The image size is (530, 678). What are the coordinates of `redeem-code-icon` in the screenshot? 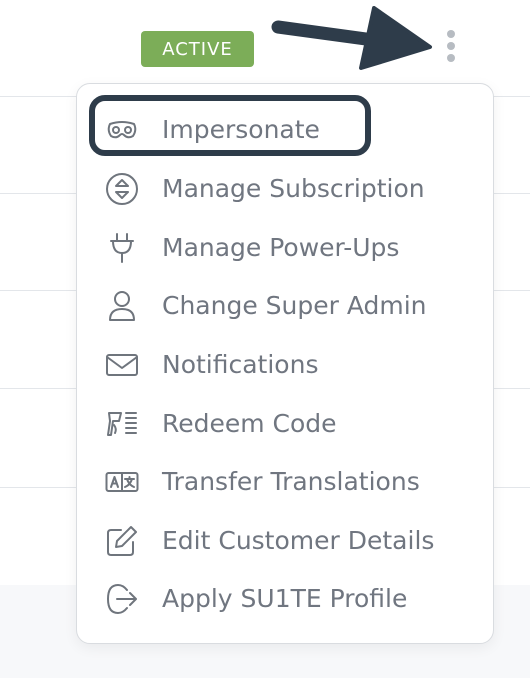 It's located at (122, 424).